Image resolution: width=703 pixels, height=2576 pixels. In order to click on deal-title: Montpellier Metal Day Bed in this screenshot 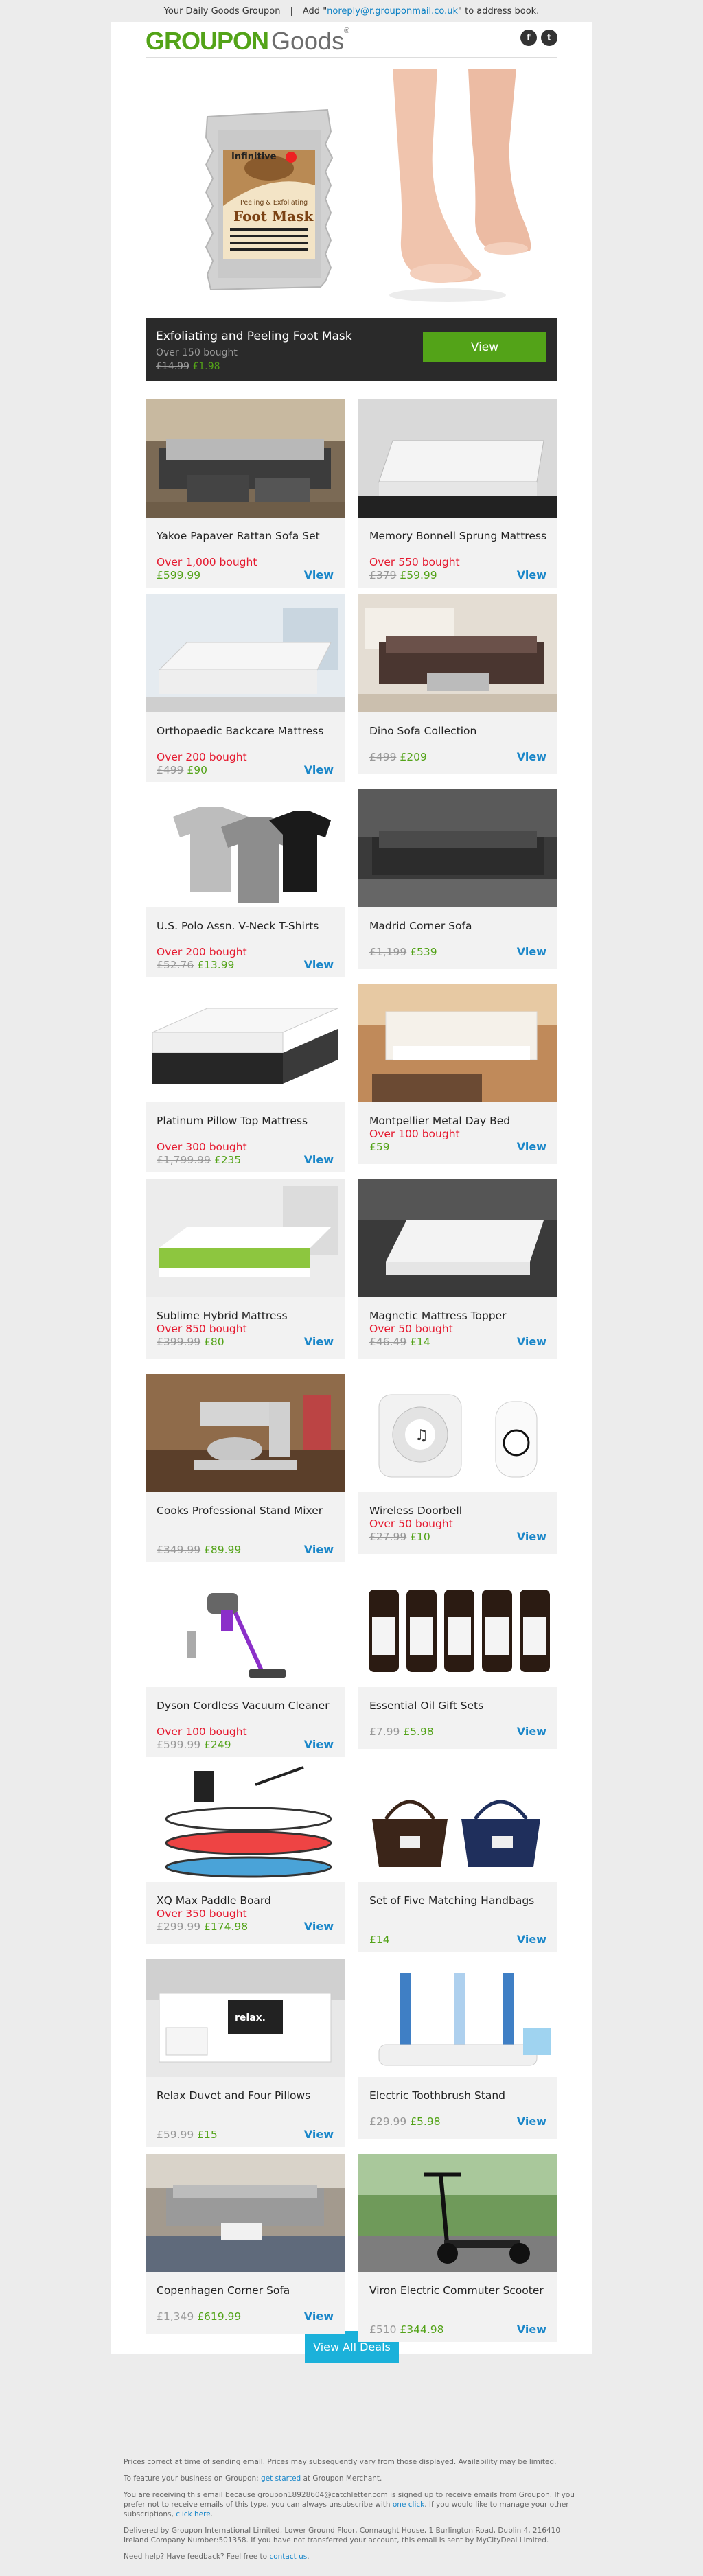, I will do `click(458, 1121)`.